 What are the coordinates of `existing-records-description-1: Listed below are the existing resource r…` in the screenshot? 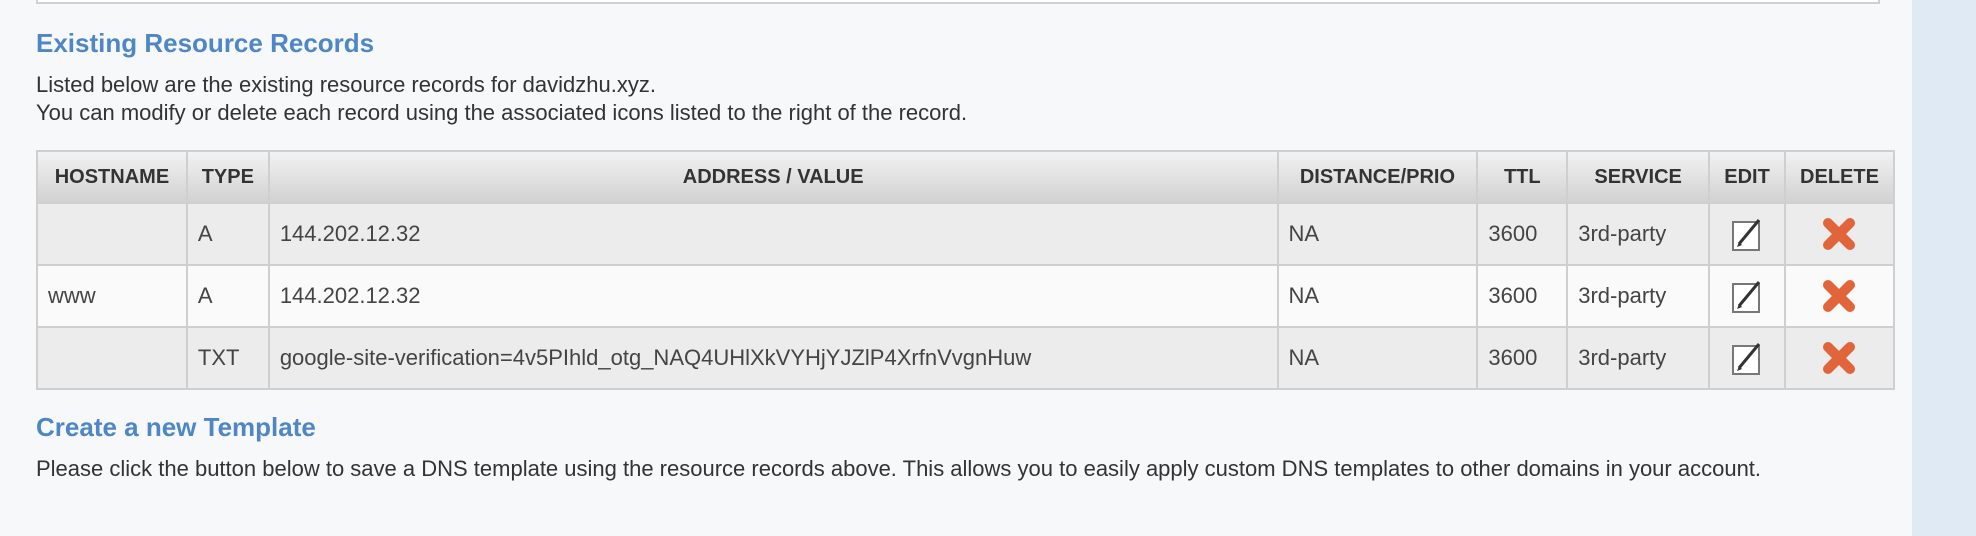 It's located at (346, 84).